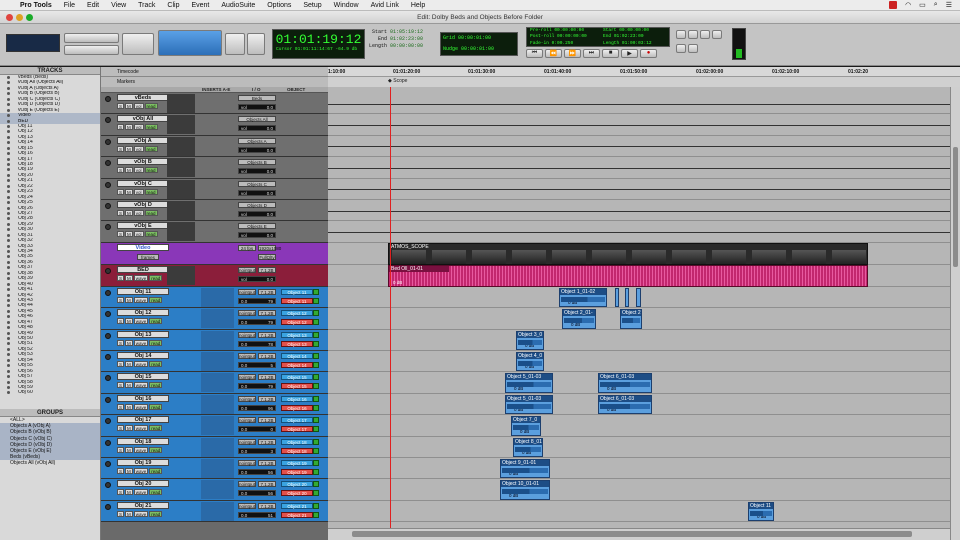 This screenshot has width=960, height=540. I want to click on tracks-list-item: Obj 60, so click(50, 392).